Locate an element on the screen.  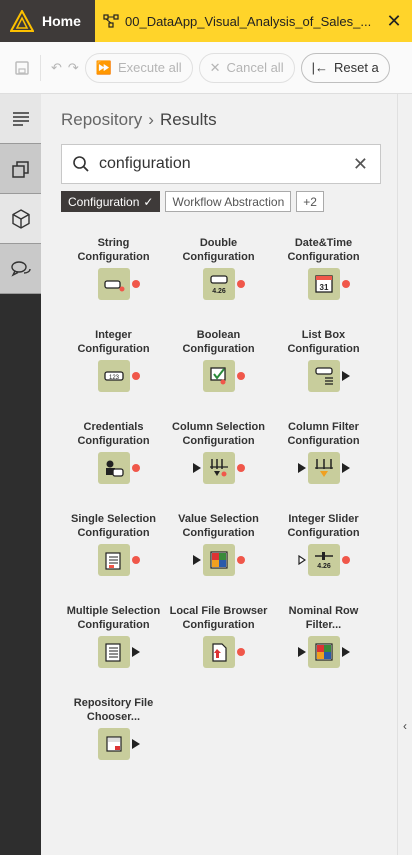
node-tile: Boolean Configuration is located at coordinates (218, 360).